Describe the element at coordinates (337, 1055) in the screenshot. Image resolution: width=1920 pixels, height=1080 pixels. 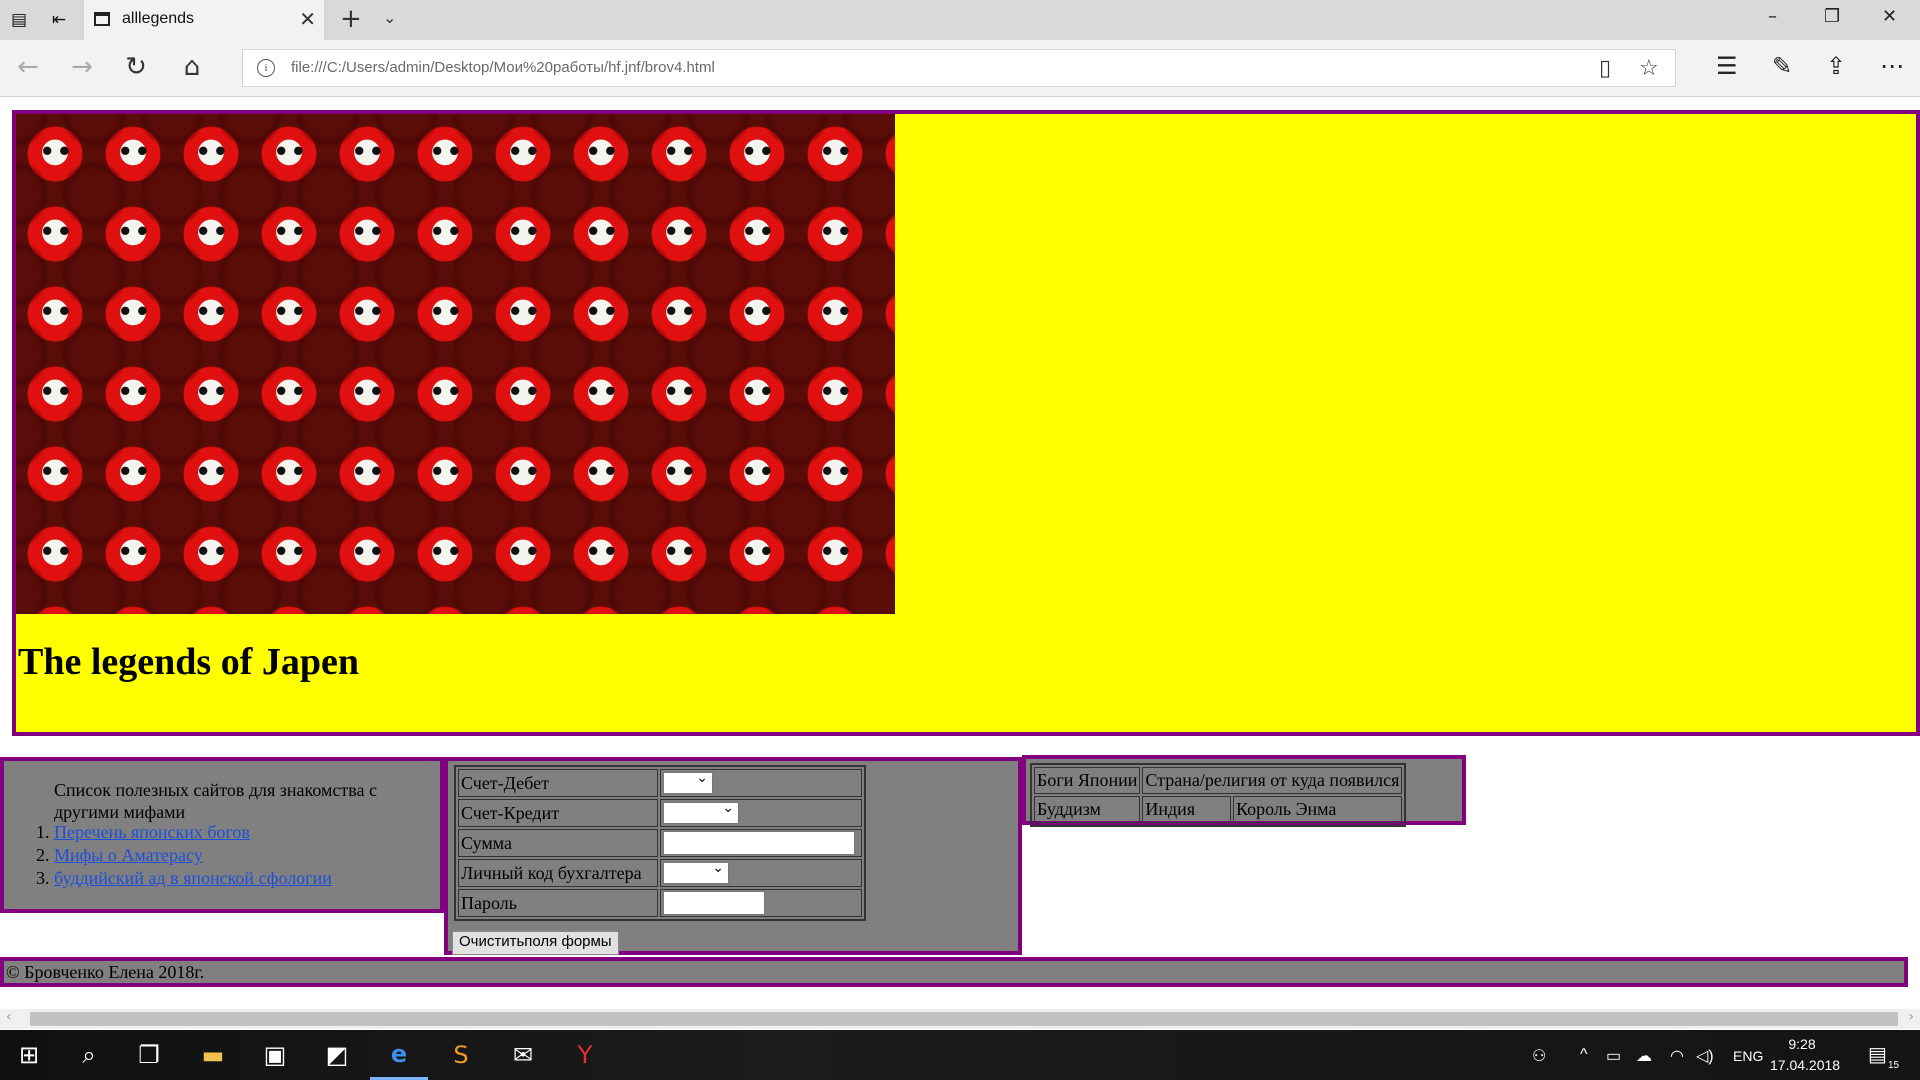
I see `sticky-notes-icon: ◩` at that location.